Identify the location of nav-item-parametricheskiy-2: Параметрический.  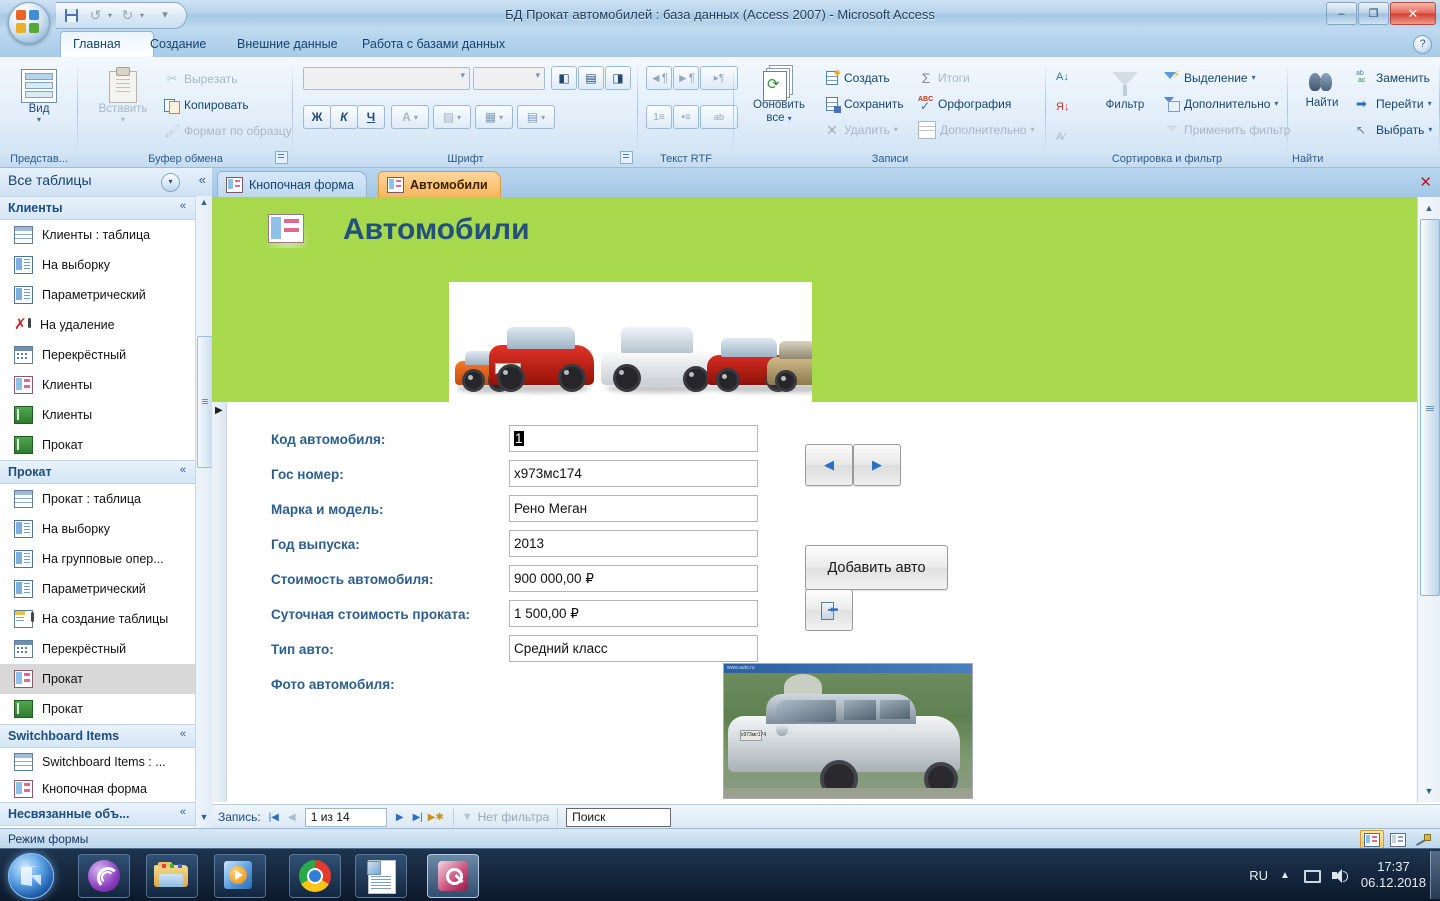
(98, 589).